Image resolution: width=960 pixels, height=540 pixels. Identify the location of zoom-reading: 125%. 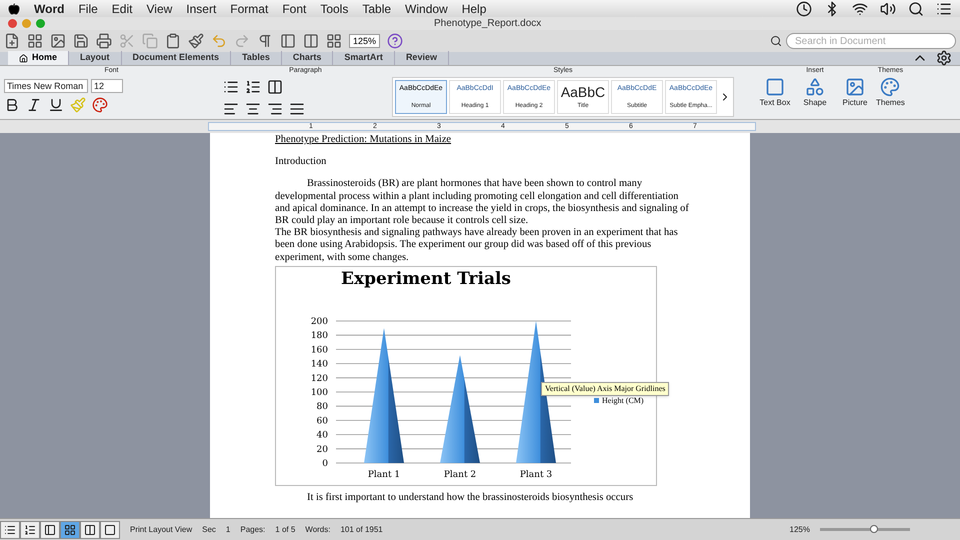
(800, 530).